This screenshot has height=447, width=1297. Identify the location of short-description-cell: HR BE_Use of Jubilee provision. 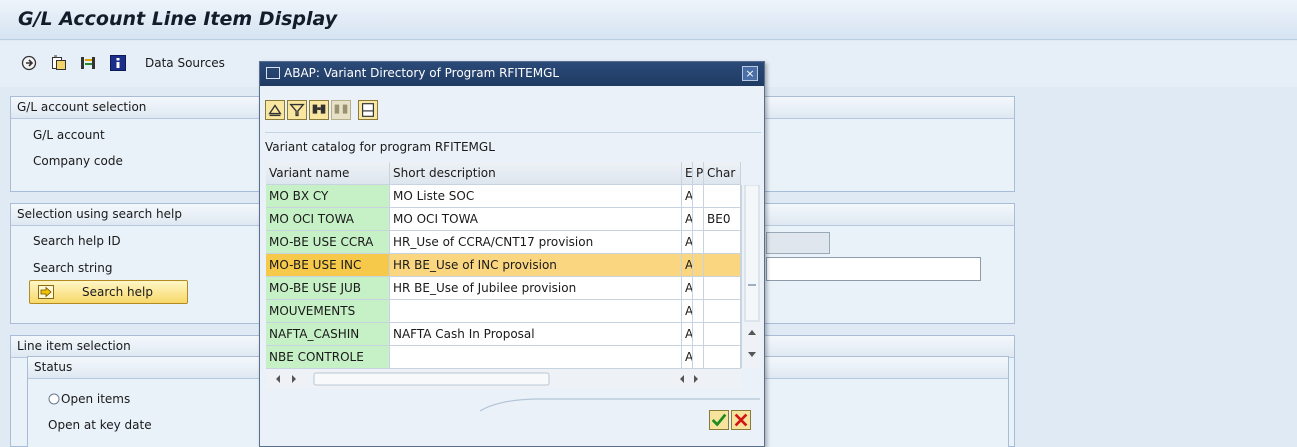
(536, 288).